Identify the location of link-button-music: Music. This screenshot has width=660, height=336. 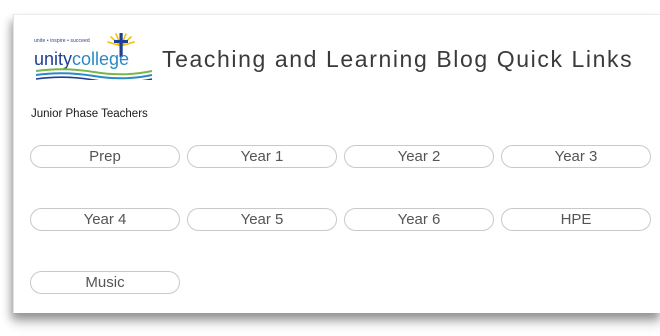
(105, 282).